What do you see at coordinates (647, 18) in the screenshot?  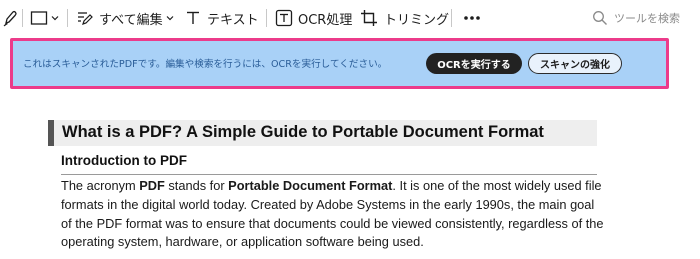 I see `tool-search-placeholder: ツールを検索` at bounding box center [647, 18].